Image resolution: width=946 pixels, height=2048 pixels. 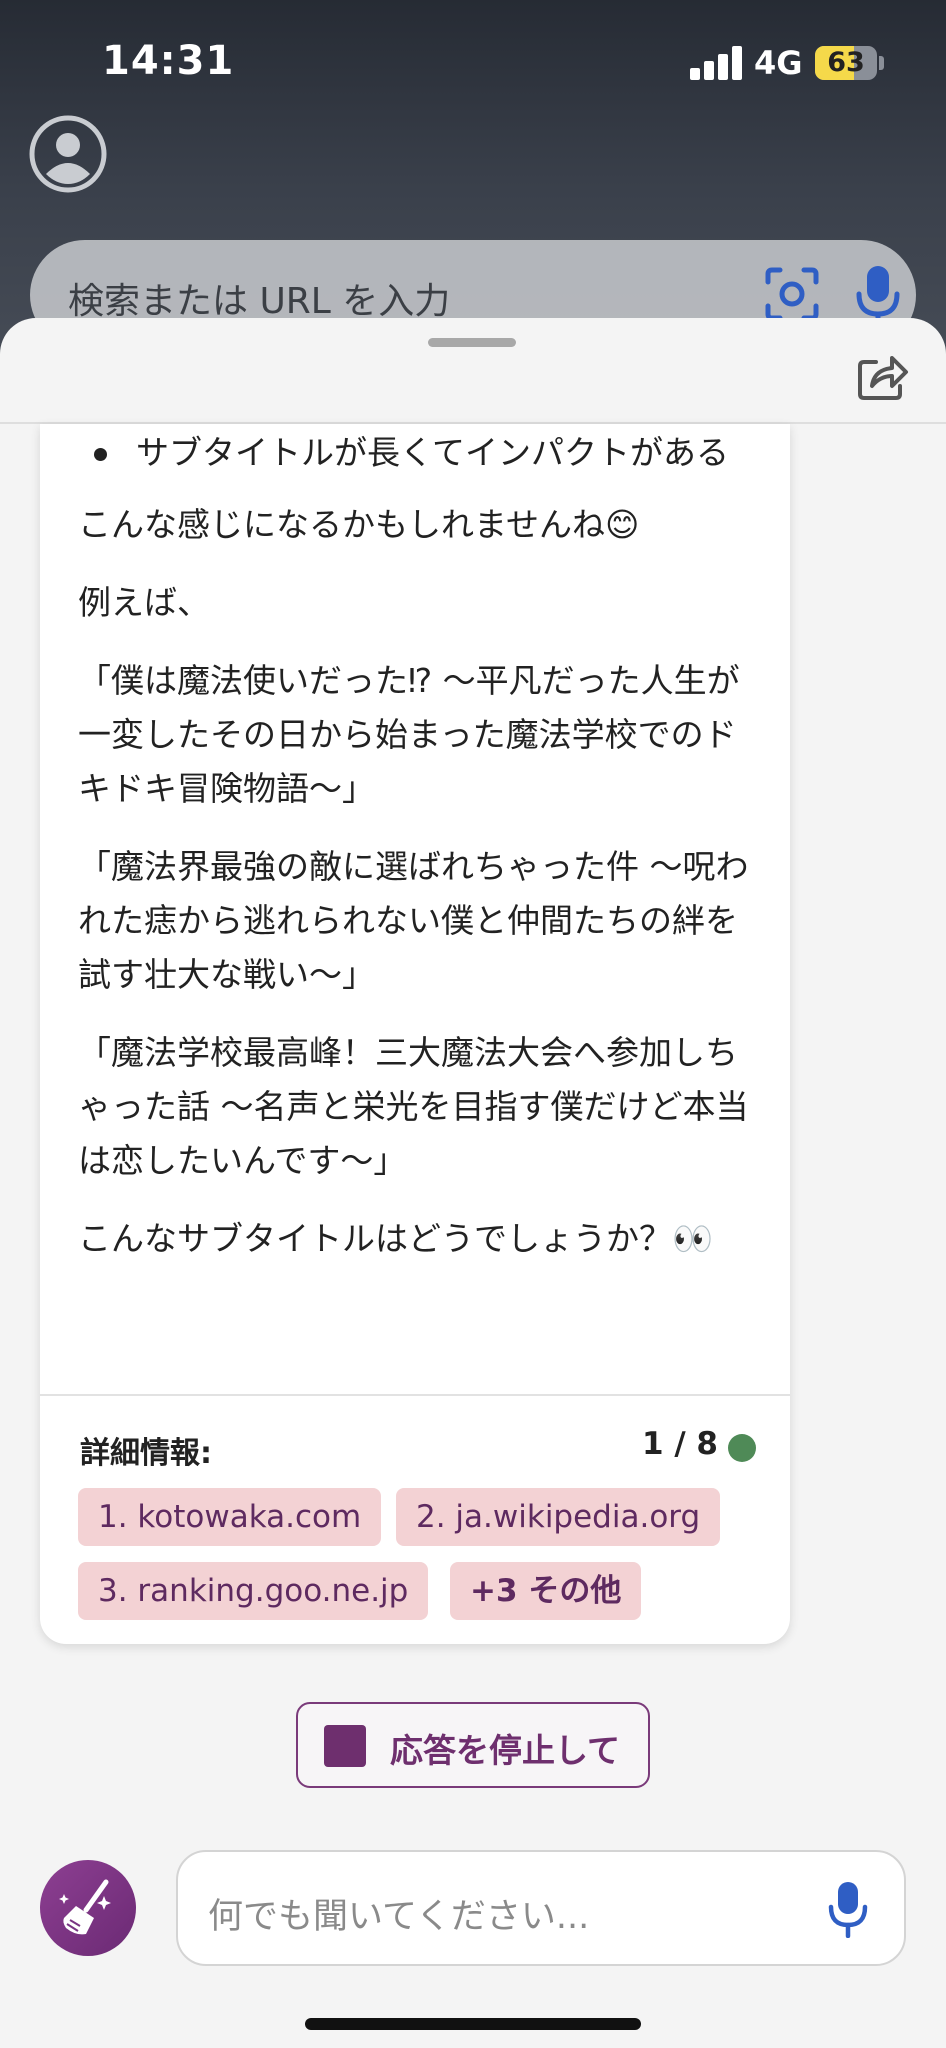 What do you see at coordinates (679, 1444) in the screenshot?
I see `response-pager: 1 / 8` at bounding box center [679, 1444].